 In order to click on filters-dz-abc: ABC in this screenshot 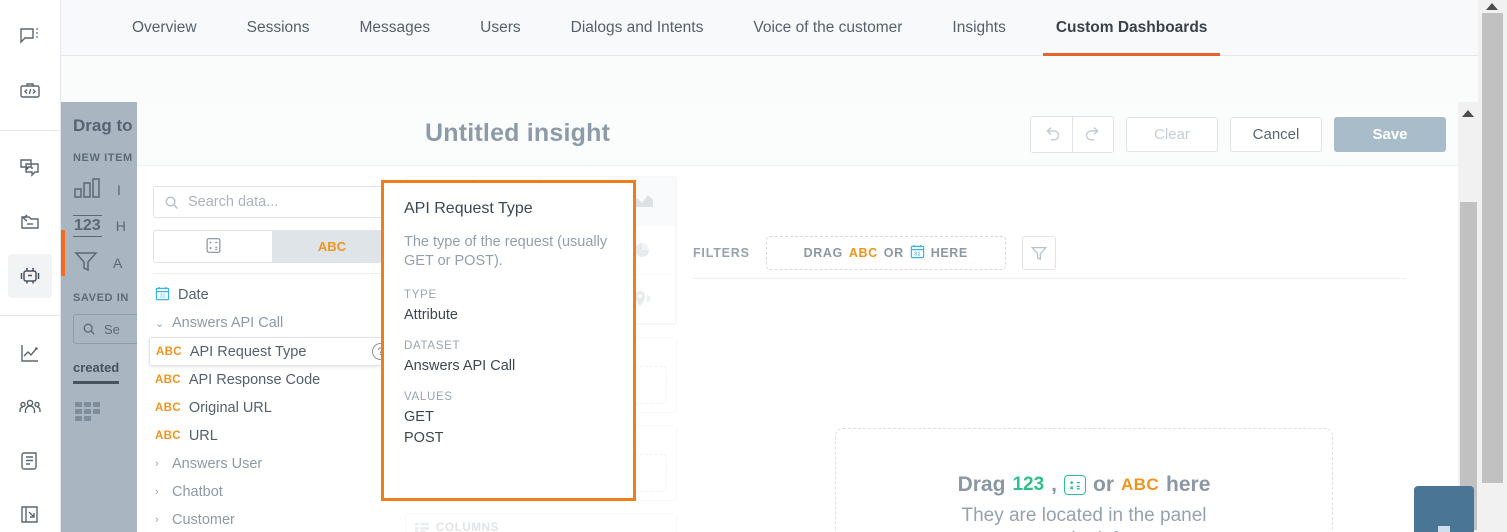, I will do `click(863, 253)`.